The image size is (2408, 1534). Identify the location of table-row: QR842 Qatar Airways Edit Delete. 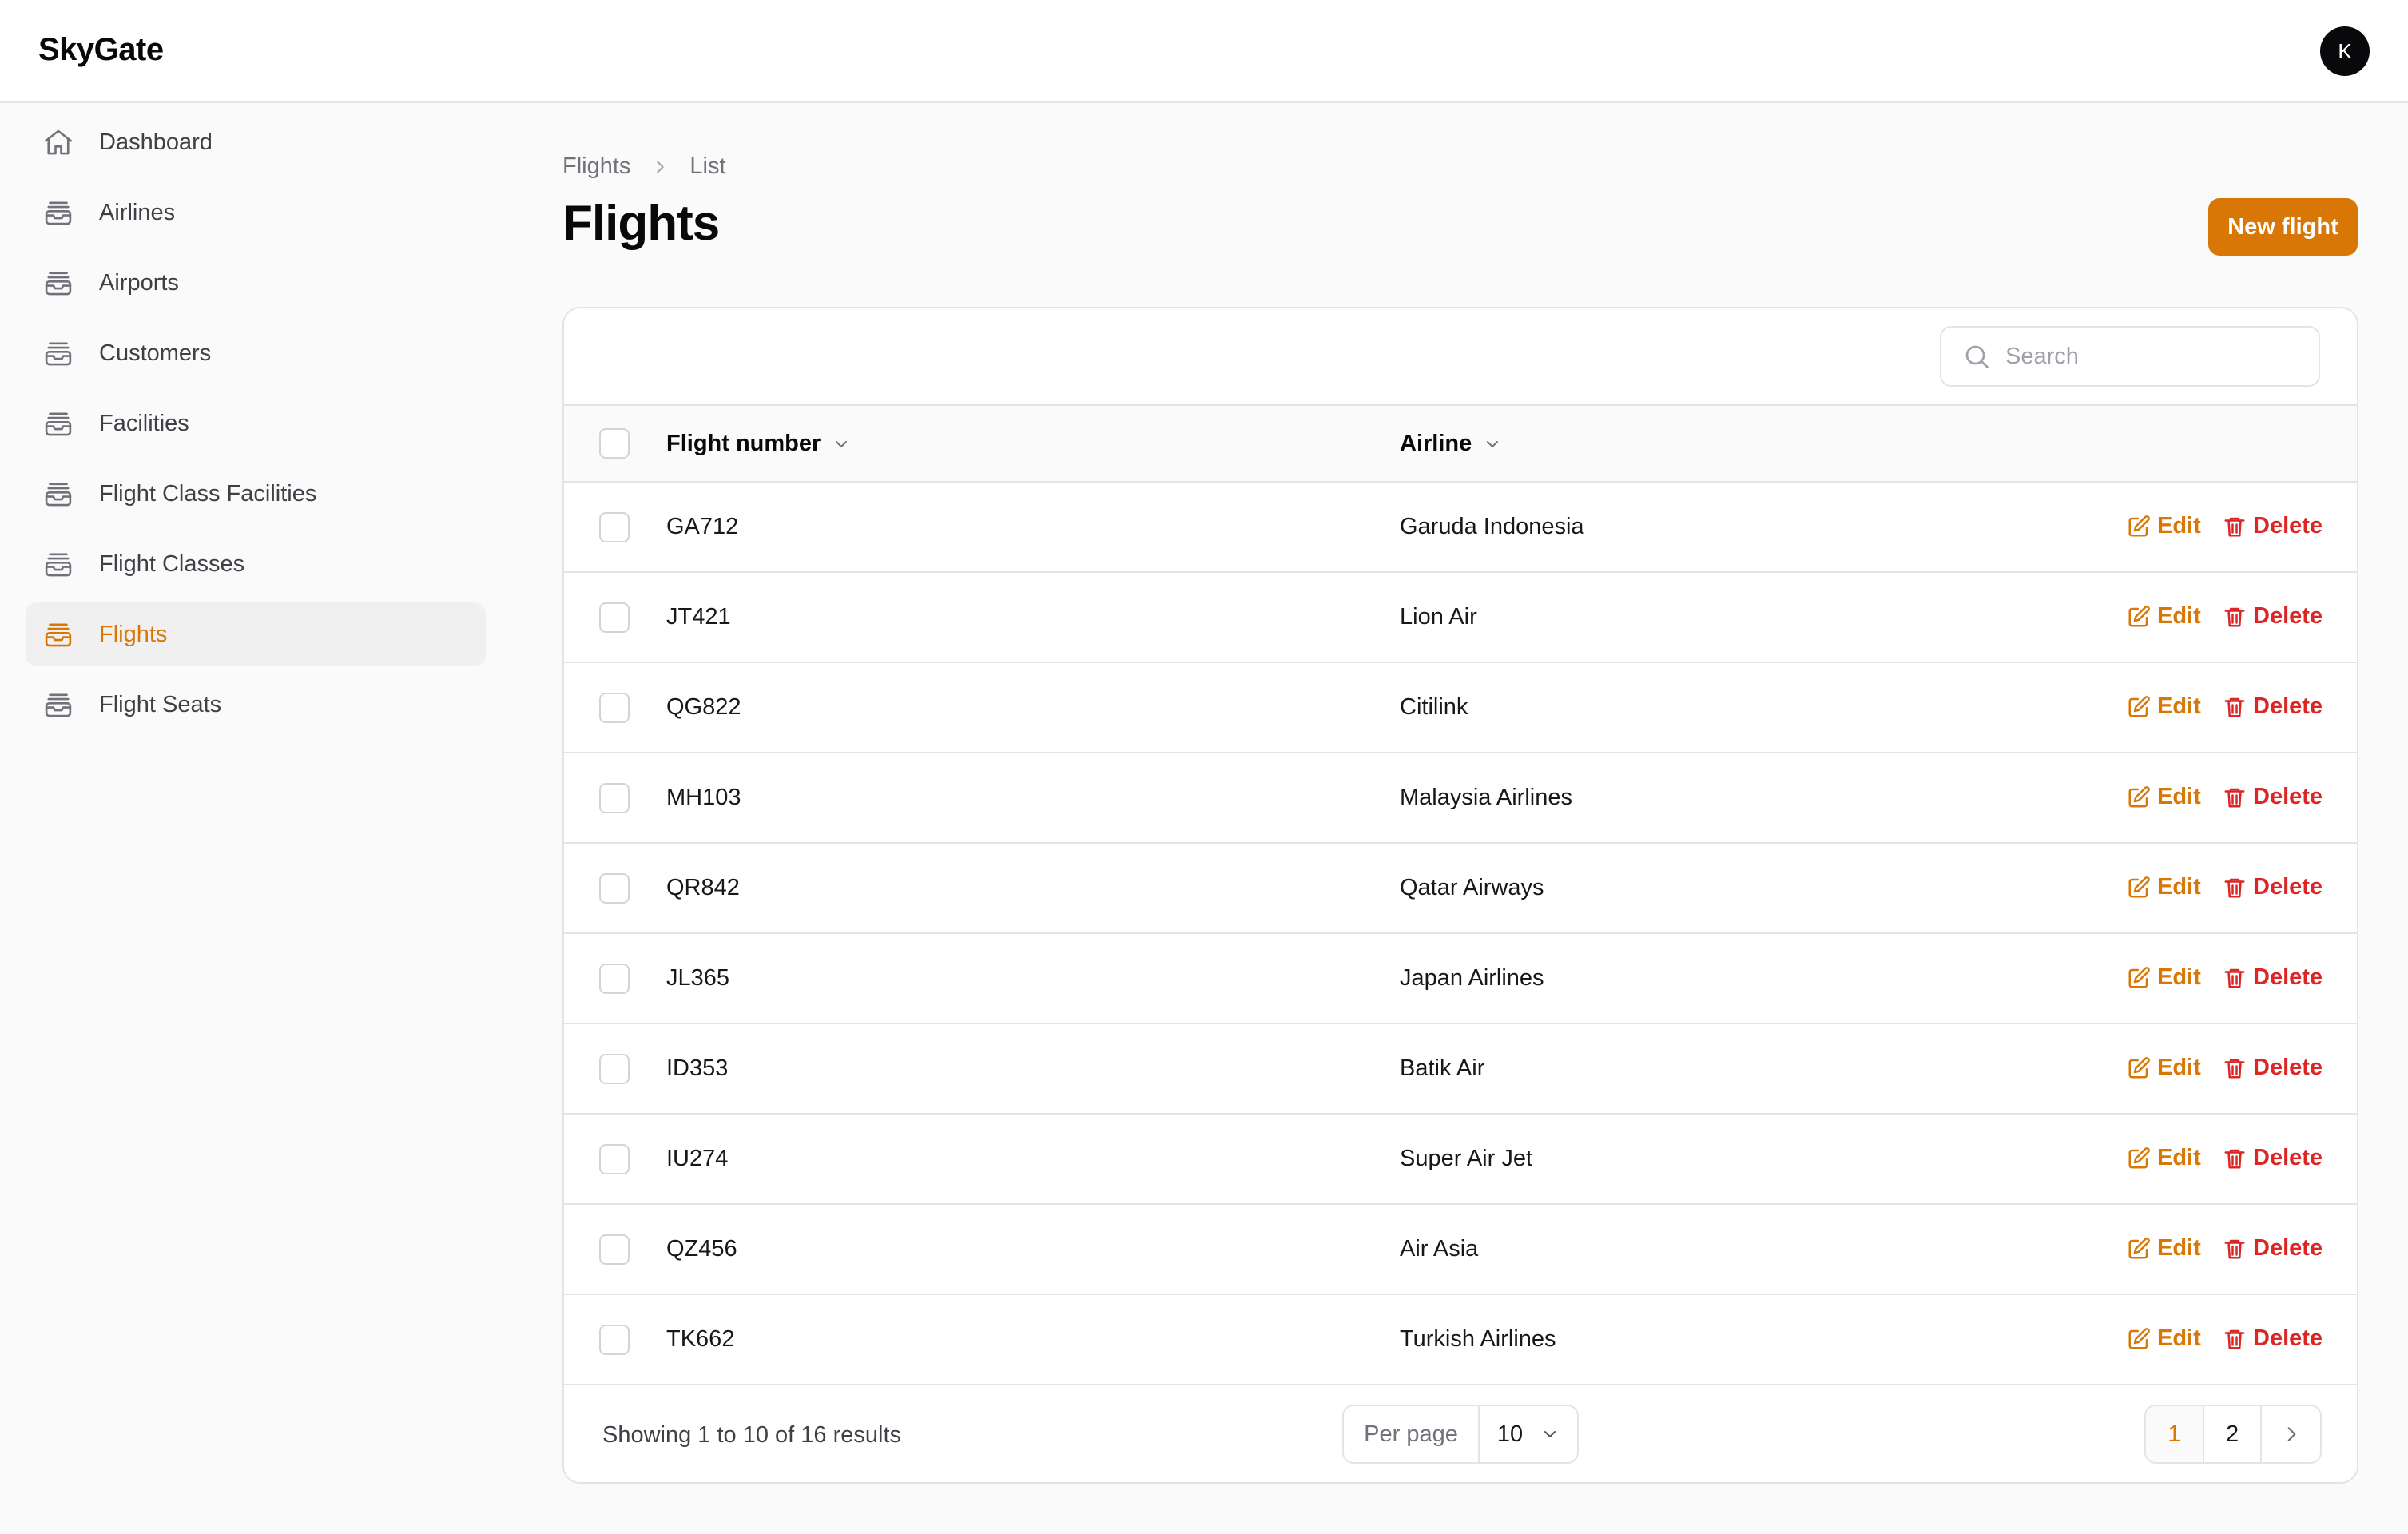
(1461, 889).